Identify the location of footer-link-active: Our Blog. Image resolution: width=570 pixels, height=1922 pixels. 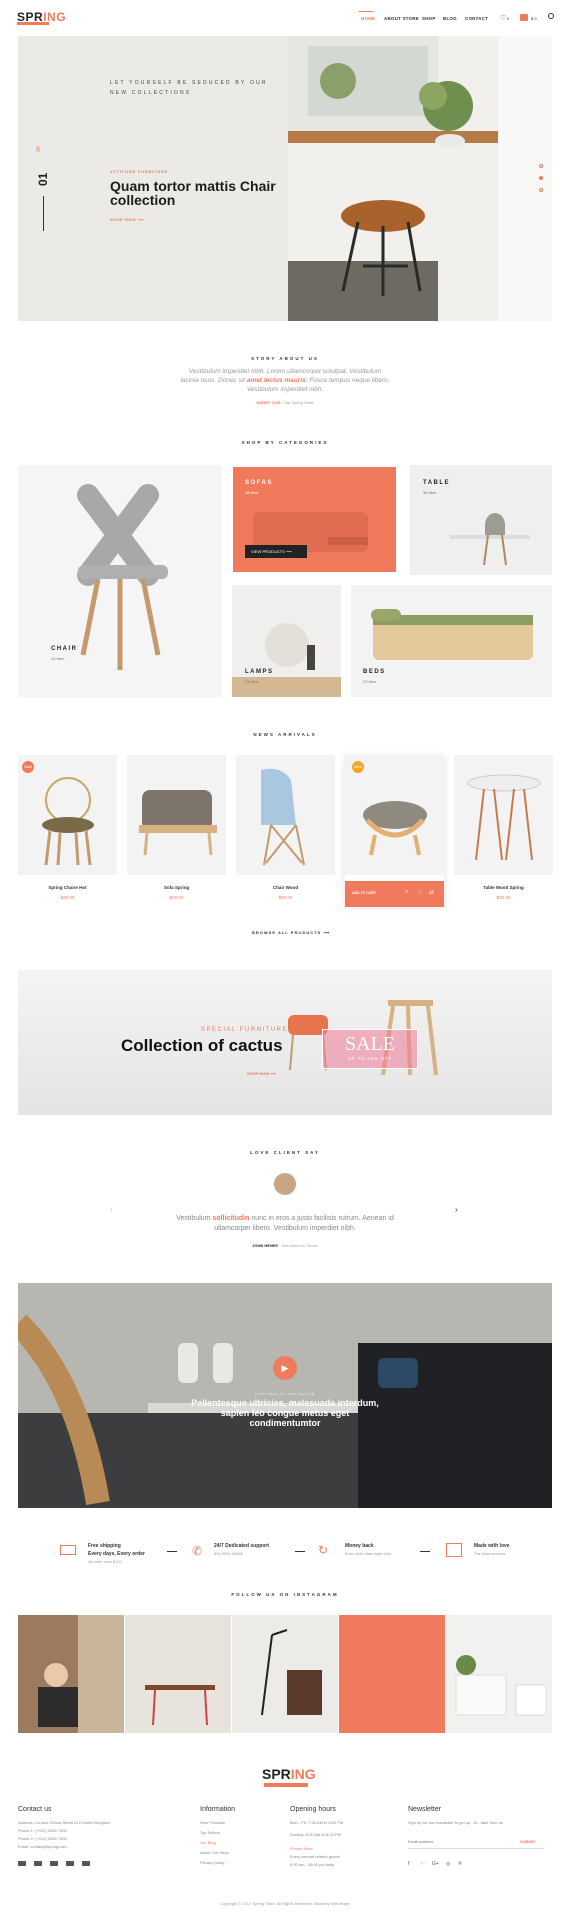
(208, 1843).